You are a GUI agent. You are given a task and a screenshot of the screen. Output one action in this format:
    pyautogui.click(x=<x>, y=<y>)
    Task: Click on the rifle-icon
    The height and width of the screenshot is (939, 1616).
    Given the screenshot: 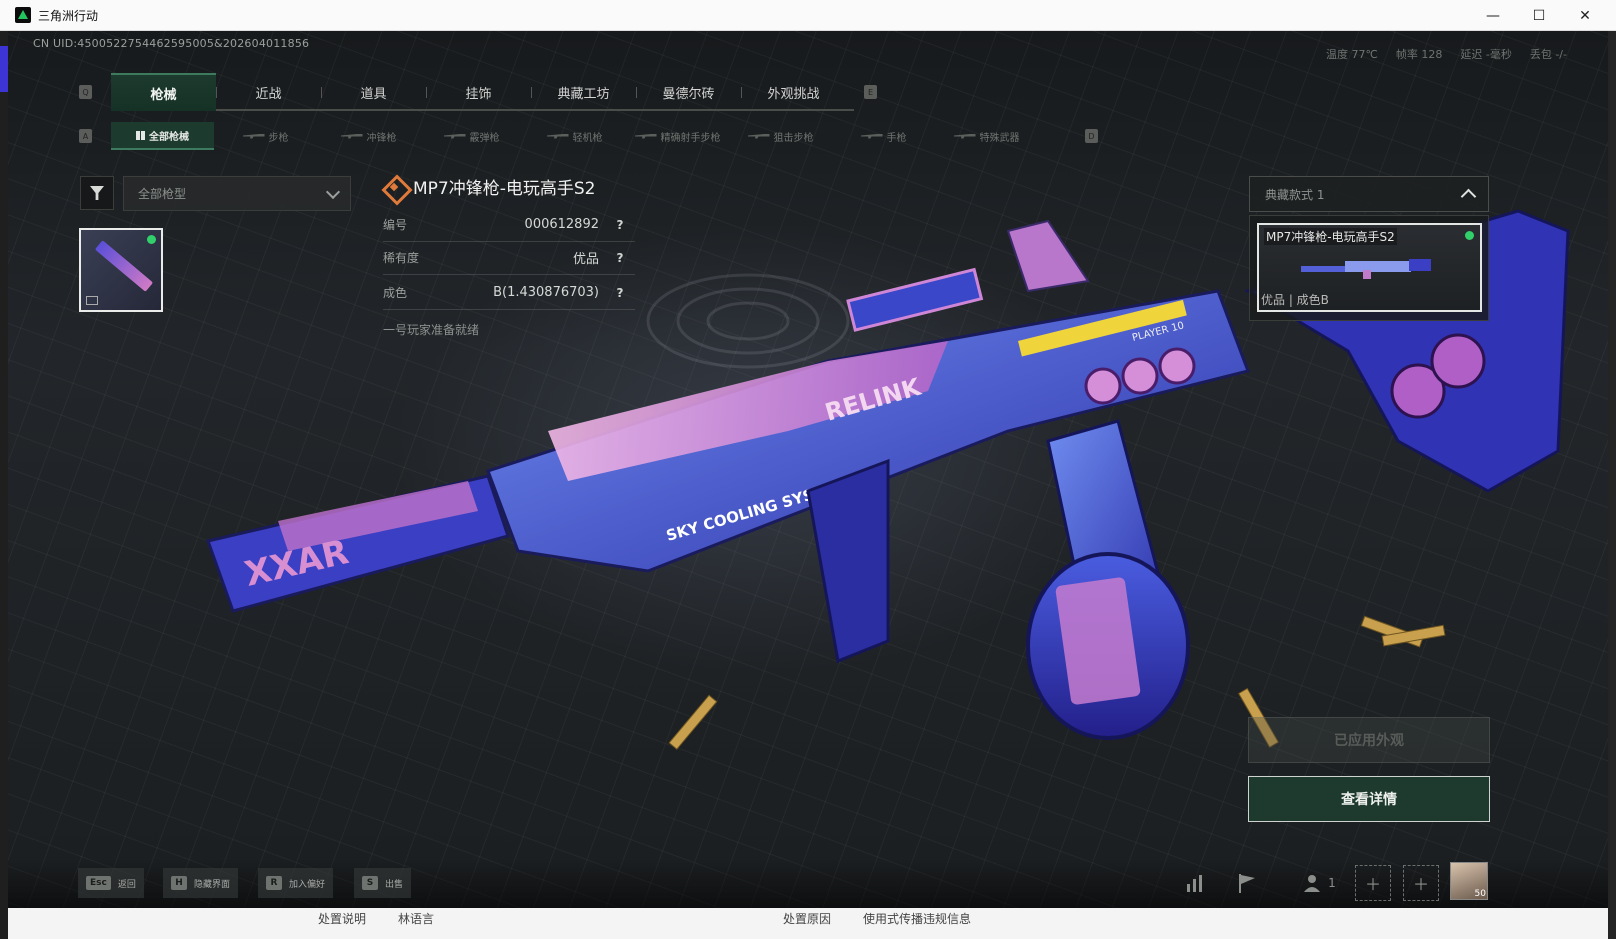 What is the action you would take?
    pyautogui.click(x=253, y=136)
    